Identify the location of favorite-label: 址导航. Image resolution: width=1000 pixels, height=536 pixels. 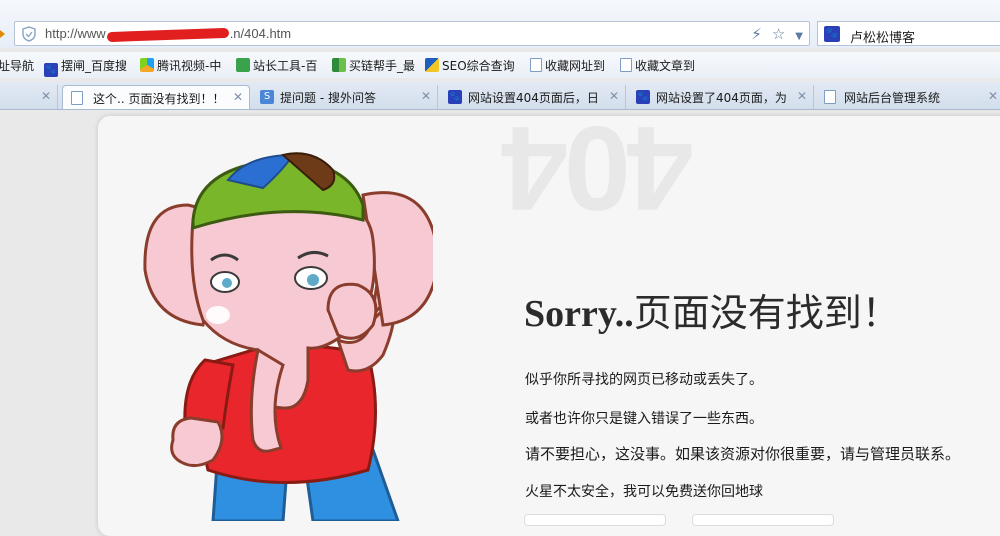
(17, 66).